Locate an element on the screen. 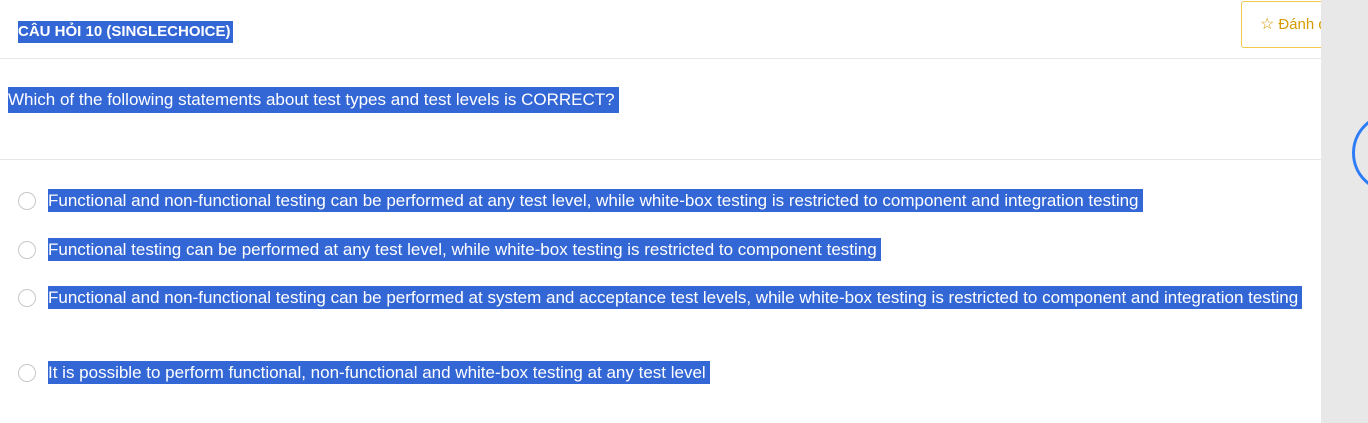 The height and width of the screenshot is (423, 1368). header-divider is located at coordinates (660, 58).